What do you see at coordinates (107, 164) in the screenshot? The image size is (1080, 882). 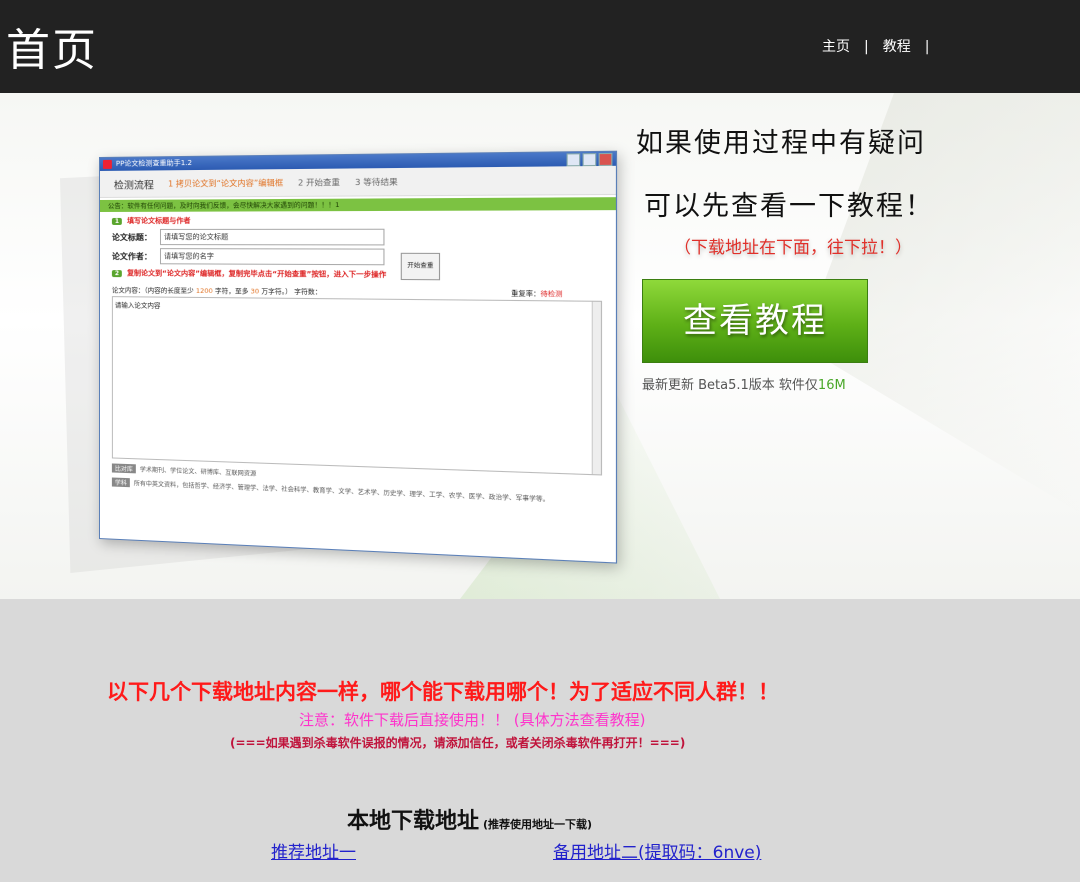 I see `app-logo-icon` at bounding box center [107, 164].